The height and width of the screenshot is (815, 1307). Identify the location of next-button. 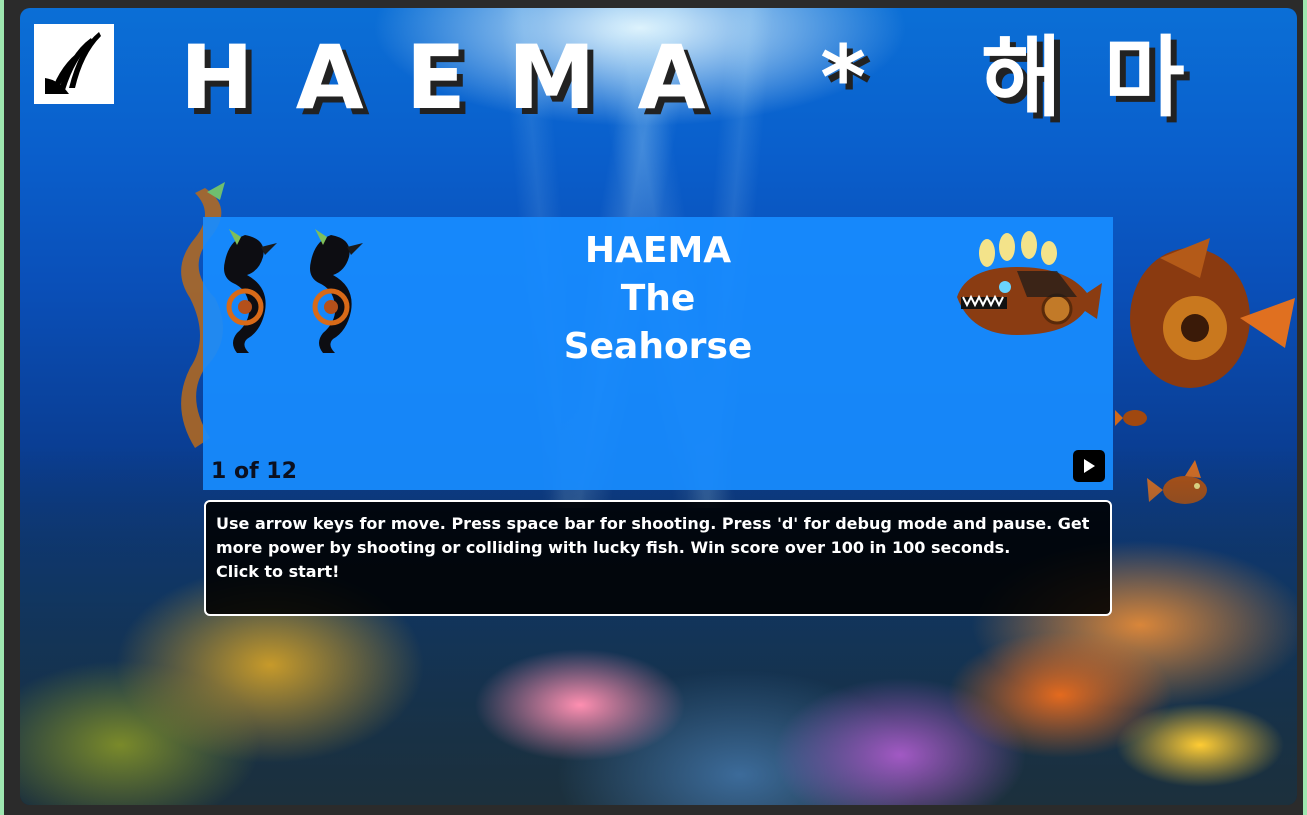
(1089, 466).